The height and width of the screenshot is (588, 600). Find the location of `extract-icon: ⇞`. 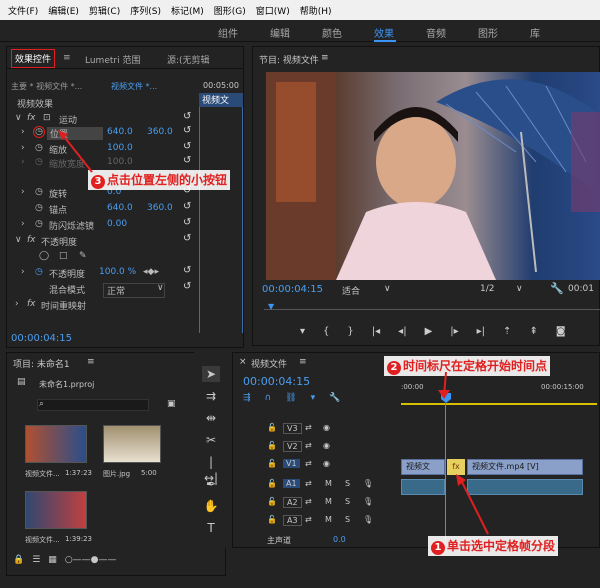

extract-icon: ⇞ is located at coordinates (533, 331).